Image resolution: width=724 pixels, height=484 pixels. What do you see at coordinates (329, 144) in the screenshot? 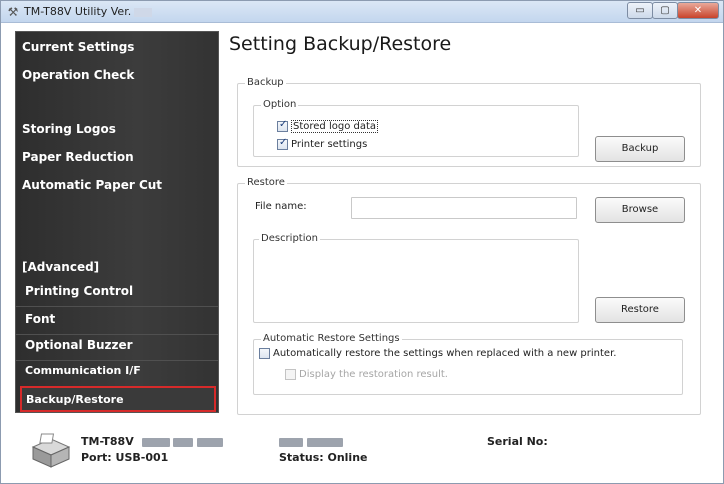
I see `printer-settings-label: Printer settings` at bounding box center [329, 144].